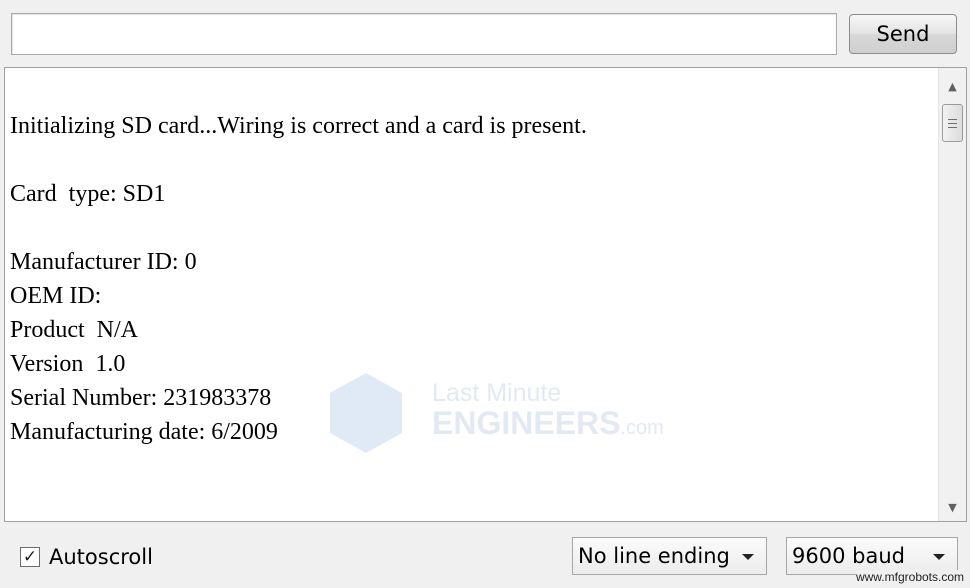 Image resolution: width=970 pixels, height=588 pixels. What do you see at coordinates (88, 194) in the screenshot?
I see `output-line: Card type: SD1` at bounding box center [88, 194].